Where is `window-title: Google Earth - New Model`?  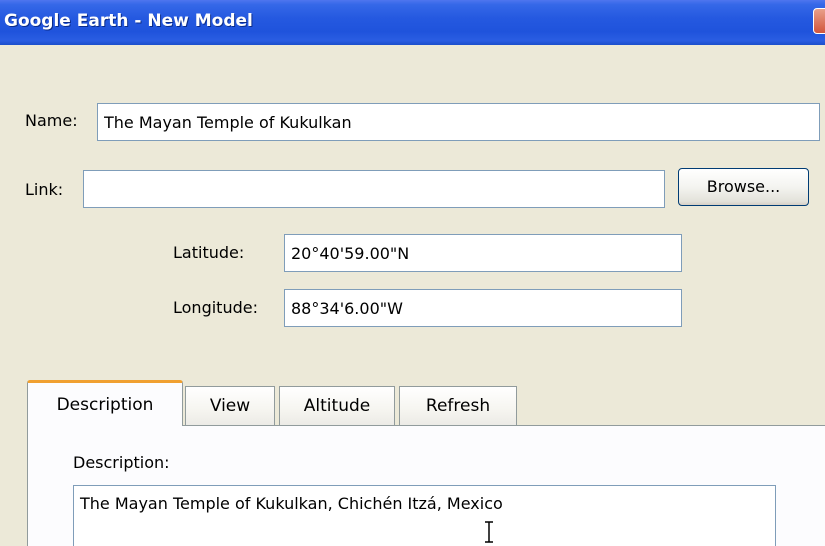
window-title: Google Earth - New Model is located at coordinates (128, 21).